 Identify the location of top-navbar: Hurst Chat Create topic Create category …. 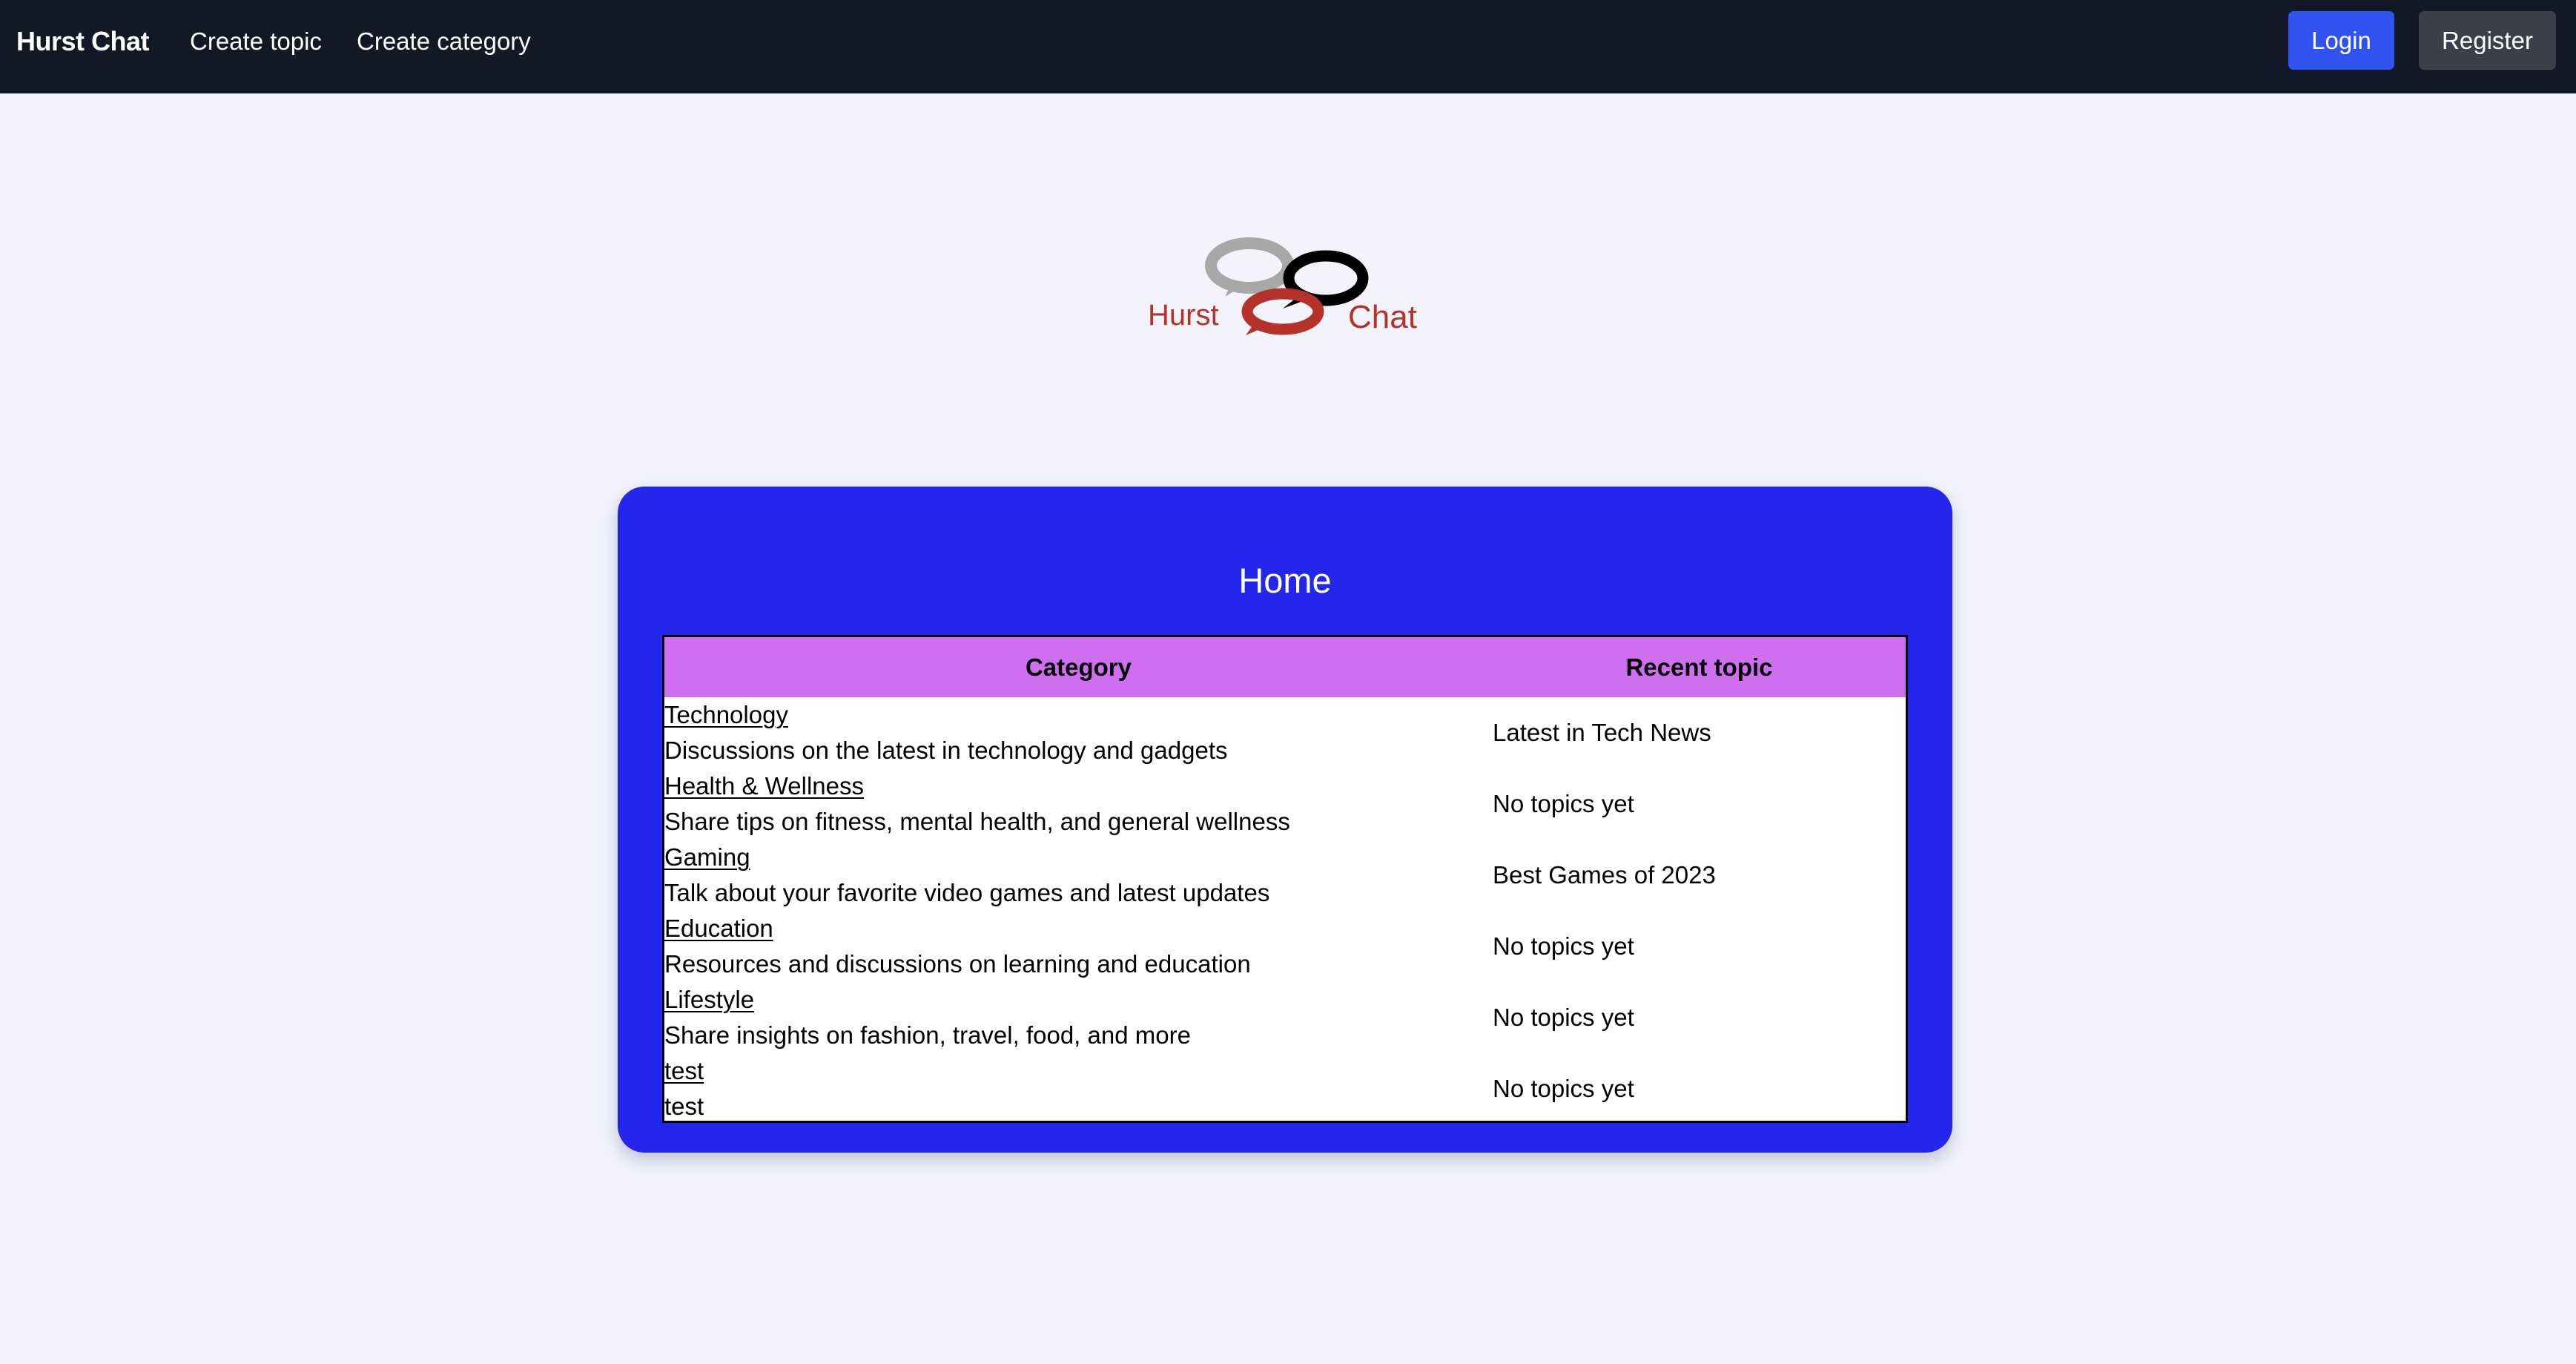
(1288, 46).